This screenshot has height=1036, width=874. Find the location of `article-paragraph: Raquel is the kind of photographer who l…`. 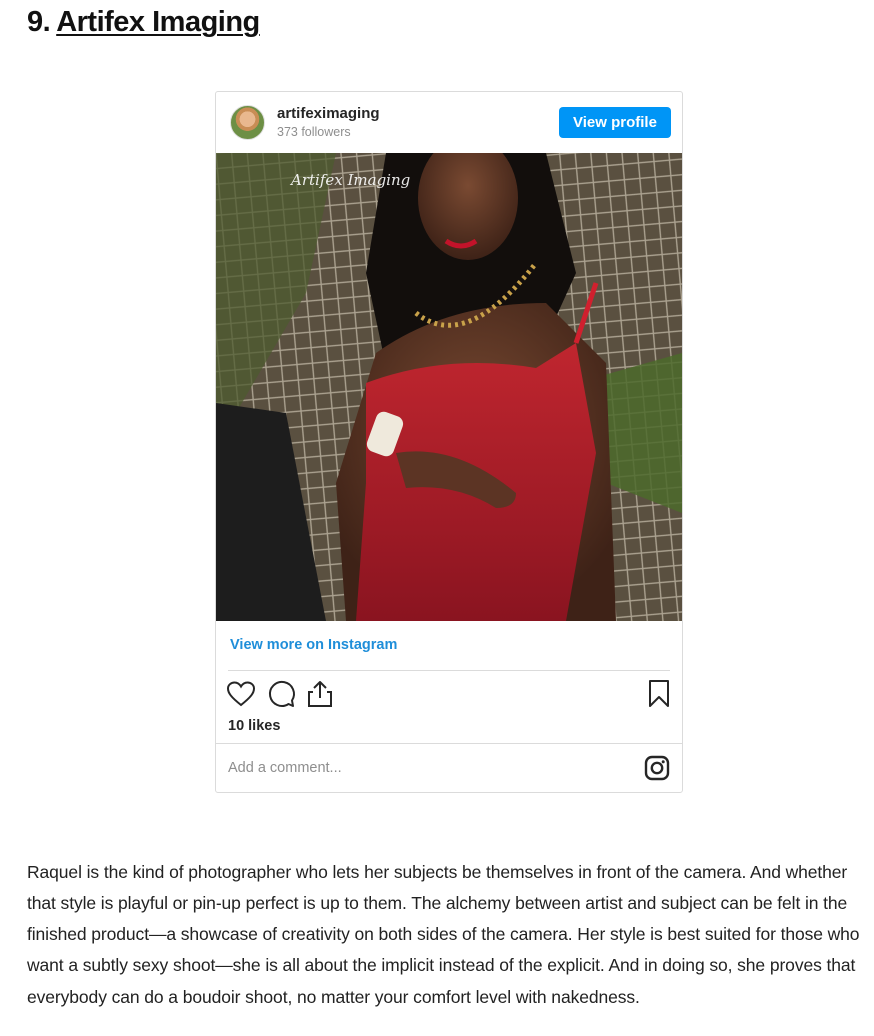

article-paragraph: Raquel is the kind of photographer who l… is located at coordinates (443, 934).